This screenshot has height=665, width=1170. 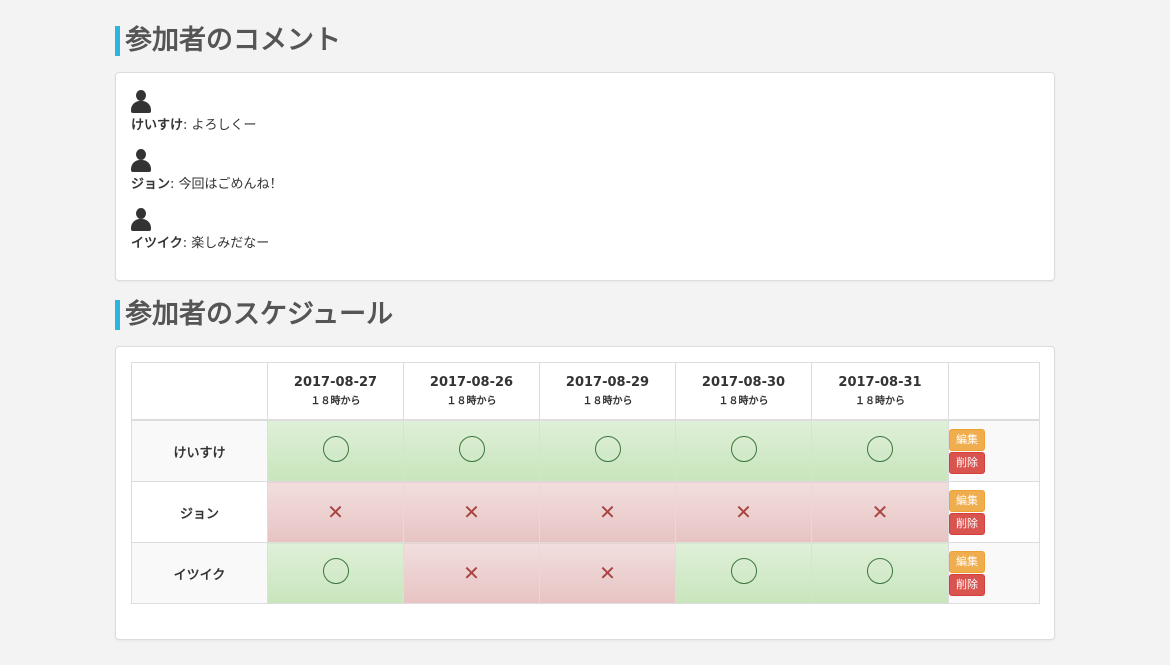 I want to click on comment-item: イツイク: 楽しみだなー, so click(x=200, y=230).